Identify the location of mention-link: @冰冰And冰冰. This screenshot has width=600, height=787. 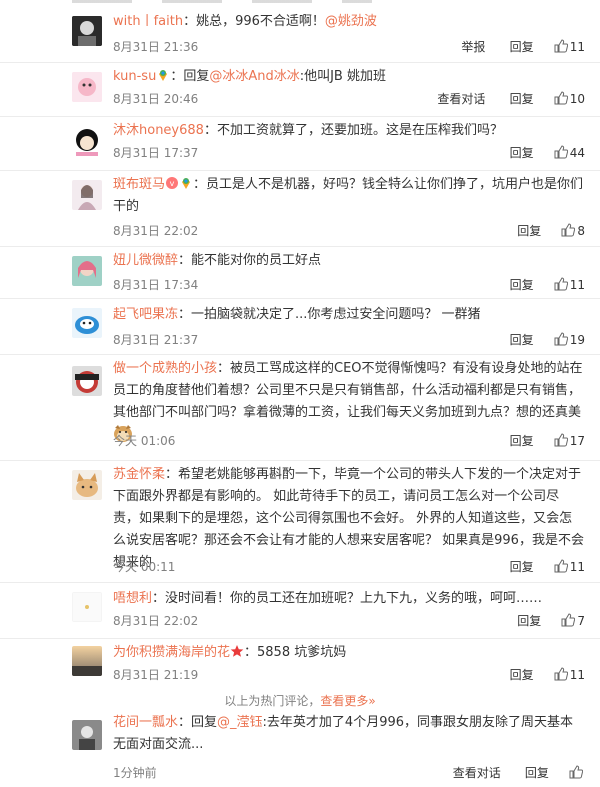
(254, 76).